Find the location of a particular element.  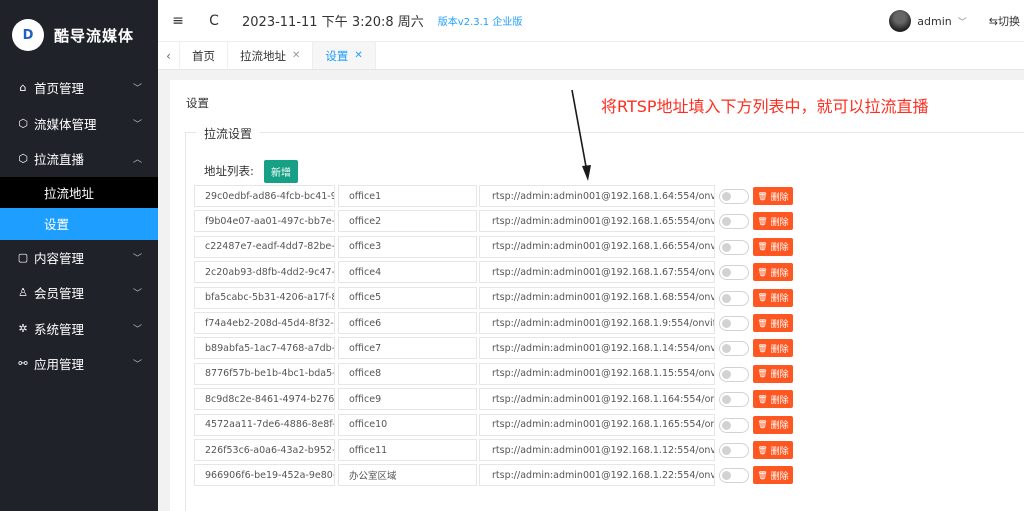

tab-settings: 设置 ✕ is located at coordinates (344, 55).